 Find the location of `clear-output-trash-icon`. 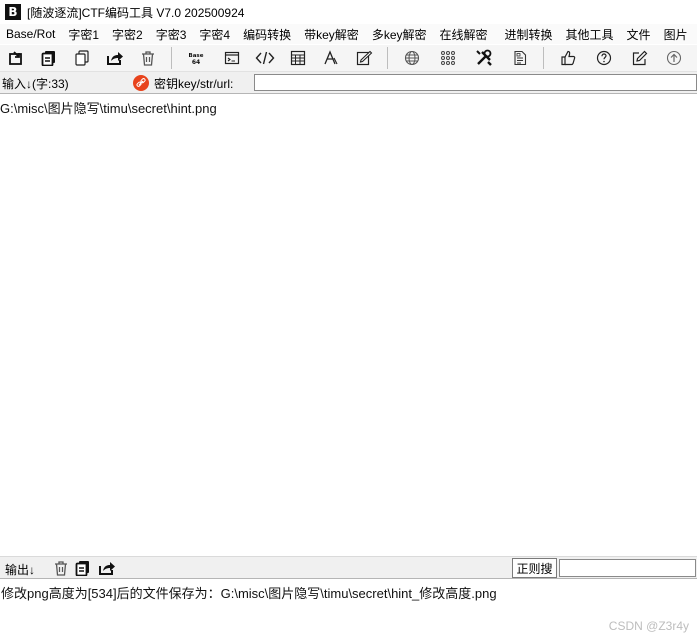

clear-output-trash-icon is located at coordinates (61, 568).